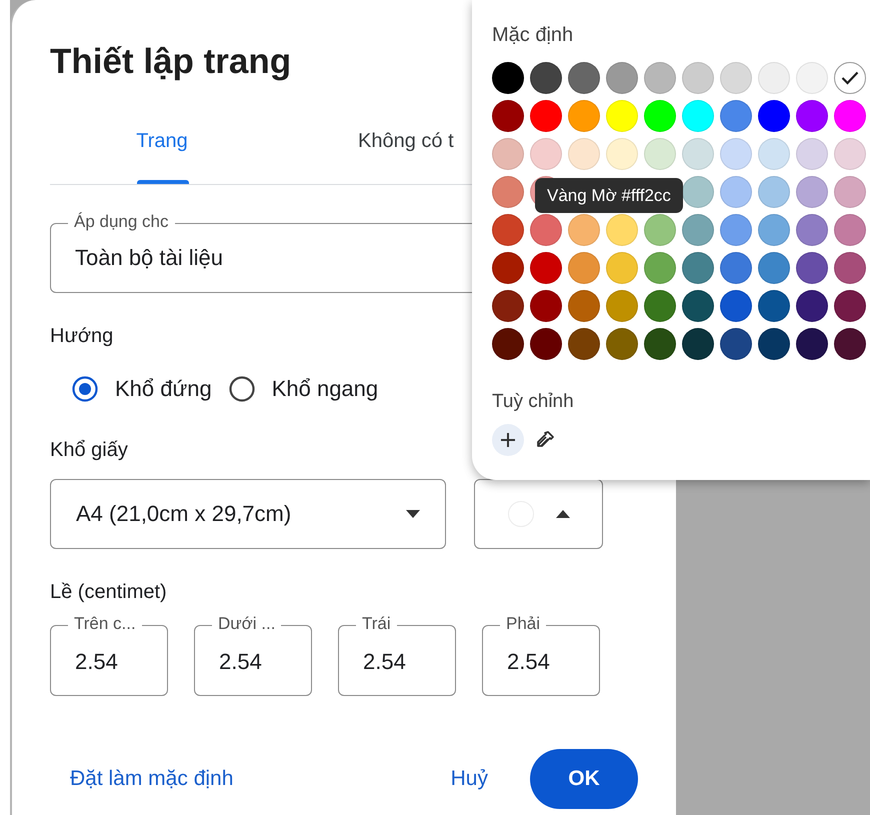 Image resolution: width=870 pixels, height=815 pixels. I want to click on field-label: Áp dụng chc, so click(121, 222).